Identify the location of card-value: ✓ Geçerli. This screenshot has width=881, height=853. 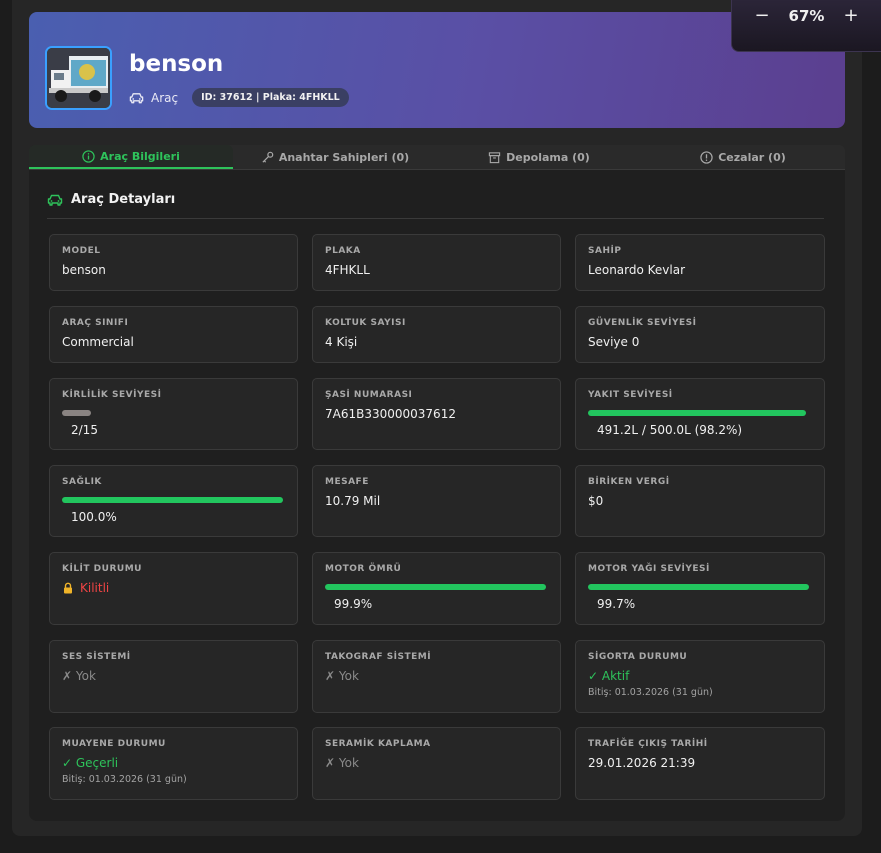
(90, 763).